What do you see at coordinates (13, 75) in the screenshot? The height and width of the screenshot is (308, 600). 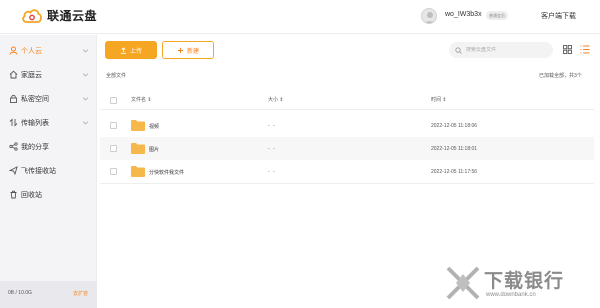 I see `home-icon` at bounding box center [13, 75].